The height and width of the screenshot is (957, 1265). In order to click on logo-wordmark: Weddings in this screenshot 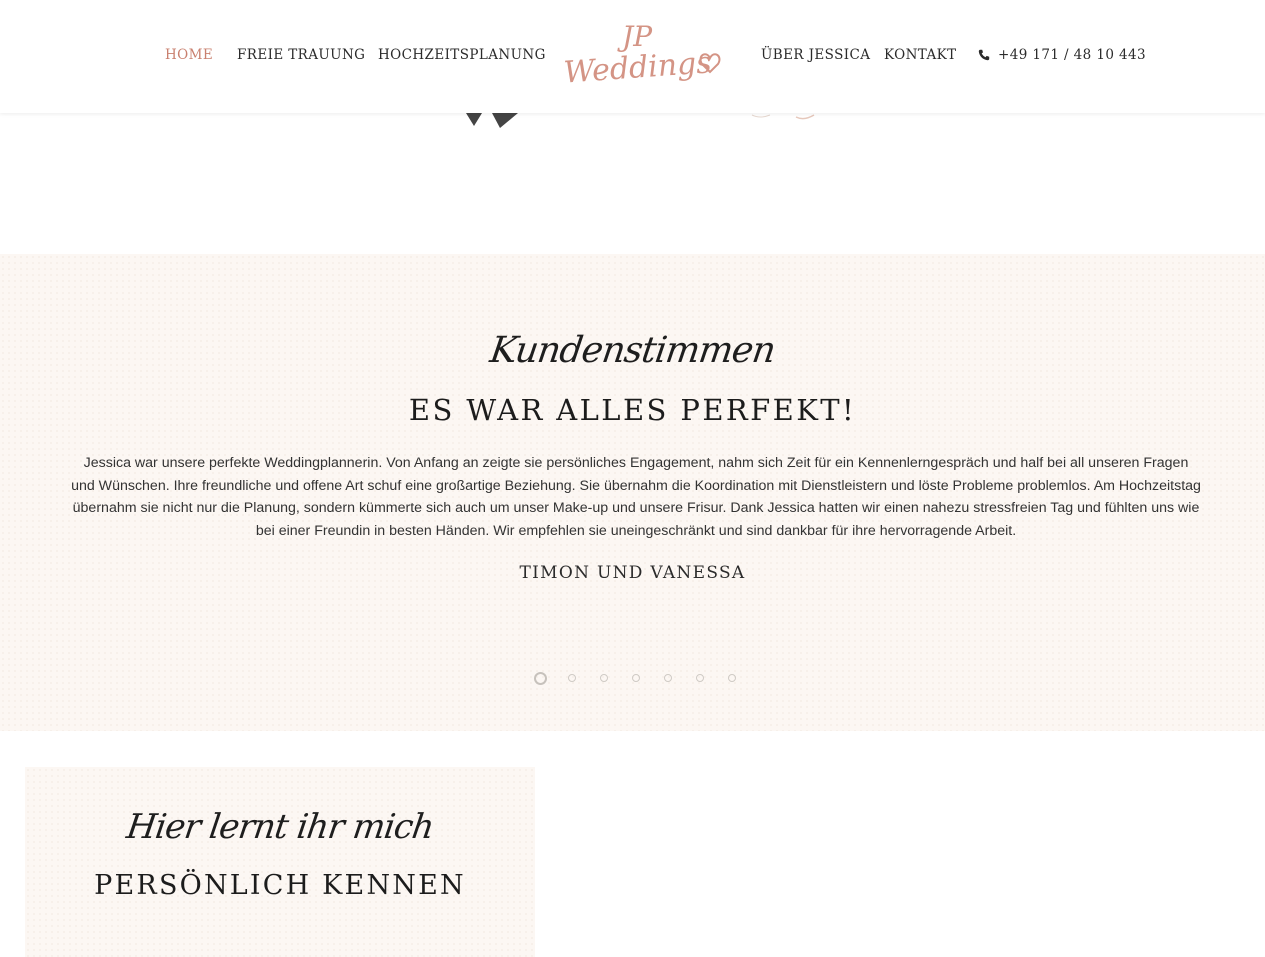, I will do `click(638, 67)`.